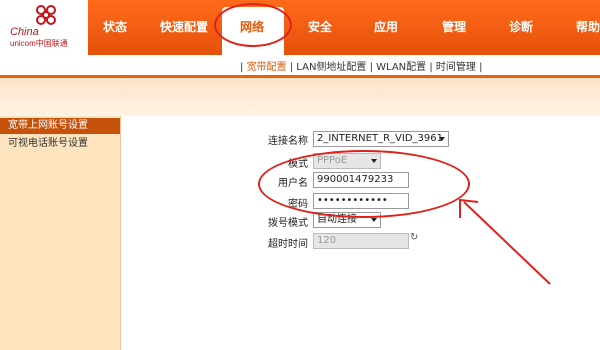  I want to click on sidebar-item-broadband-account: 宽带上网账号设置, so click(60, 126).